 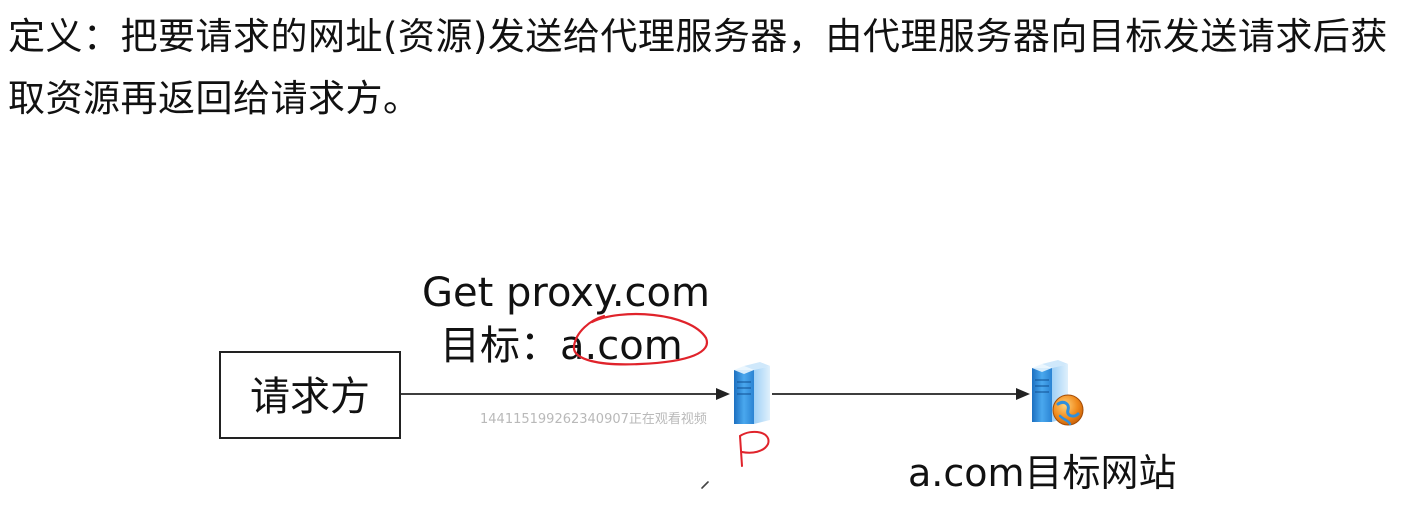 I want to click on target-label: a.com目标网站, so click(x=1042, y=473).